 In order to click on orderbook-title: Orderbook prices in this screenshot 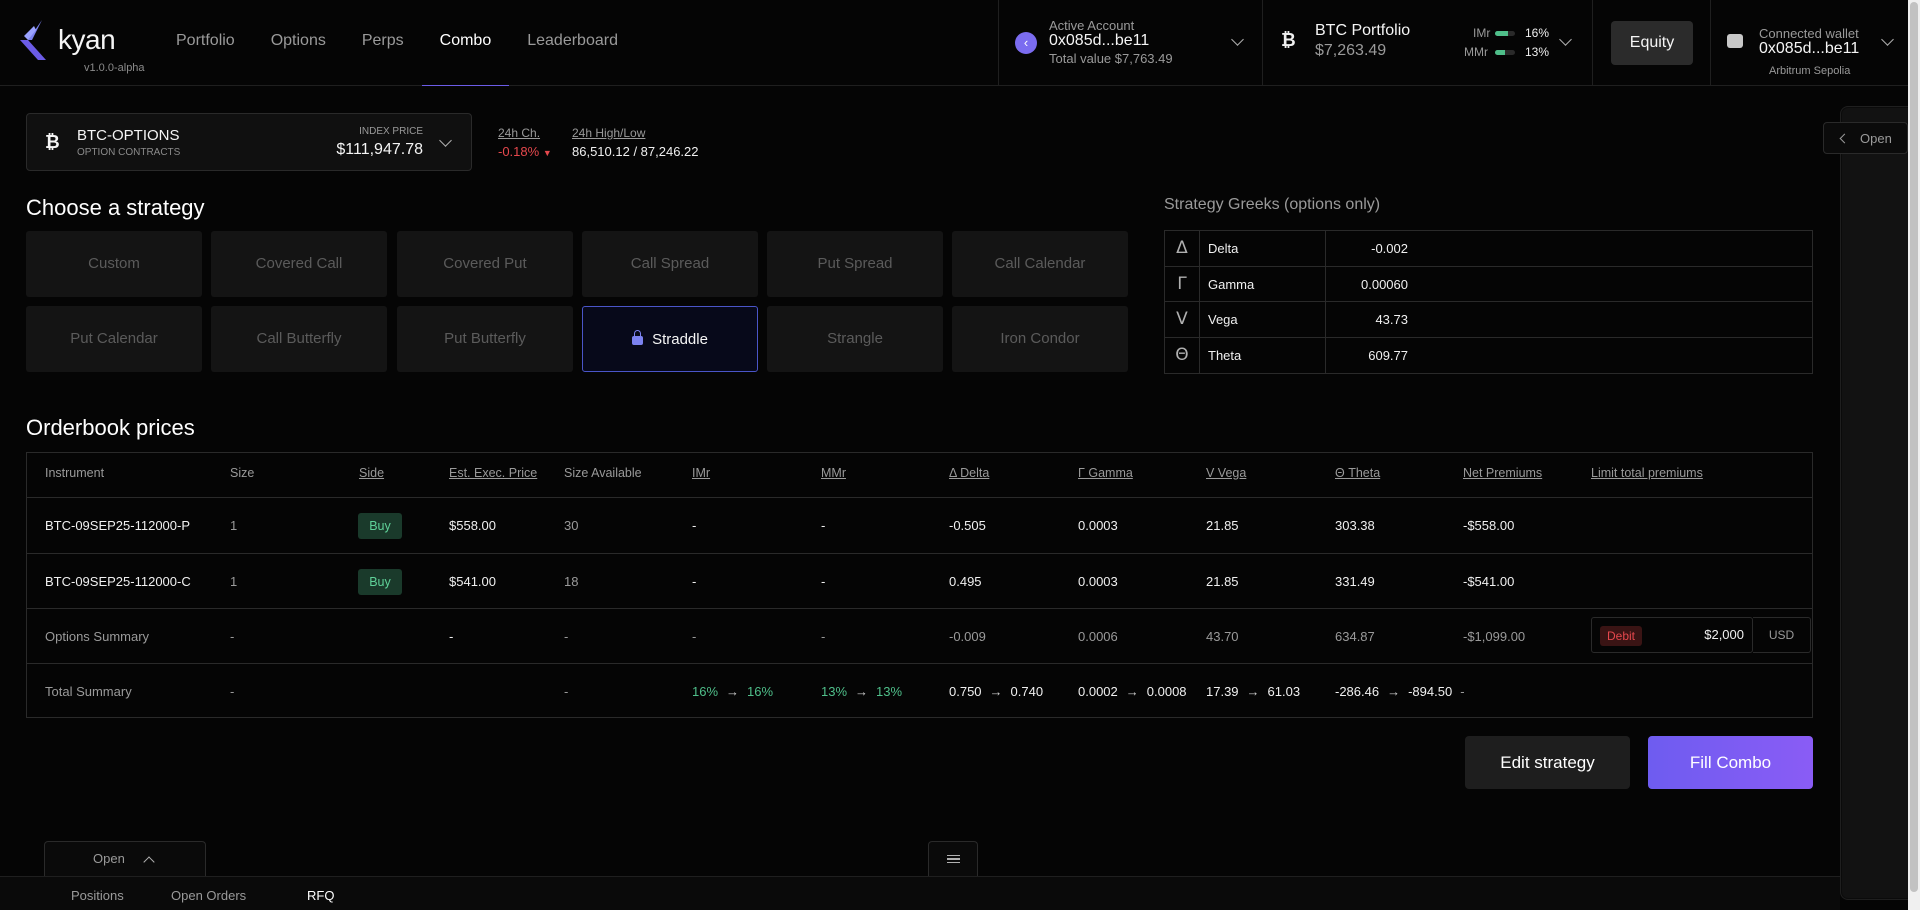, I will do `click(110, 427)`.